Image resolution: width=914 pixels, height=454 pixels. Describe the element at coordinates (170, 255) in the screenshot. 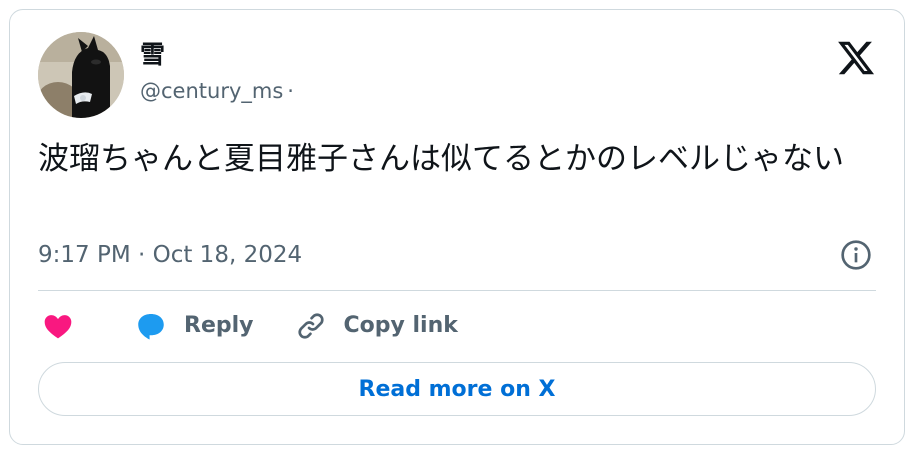

I see `post-timestamp: 9:17 PM · Oct 18, 2024` at that location.